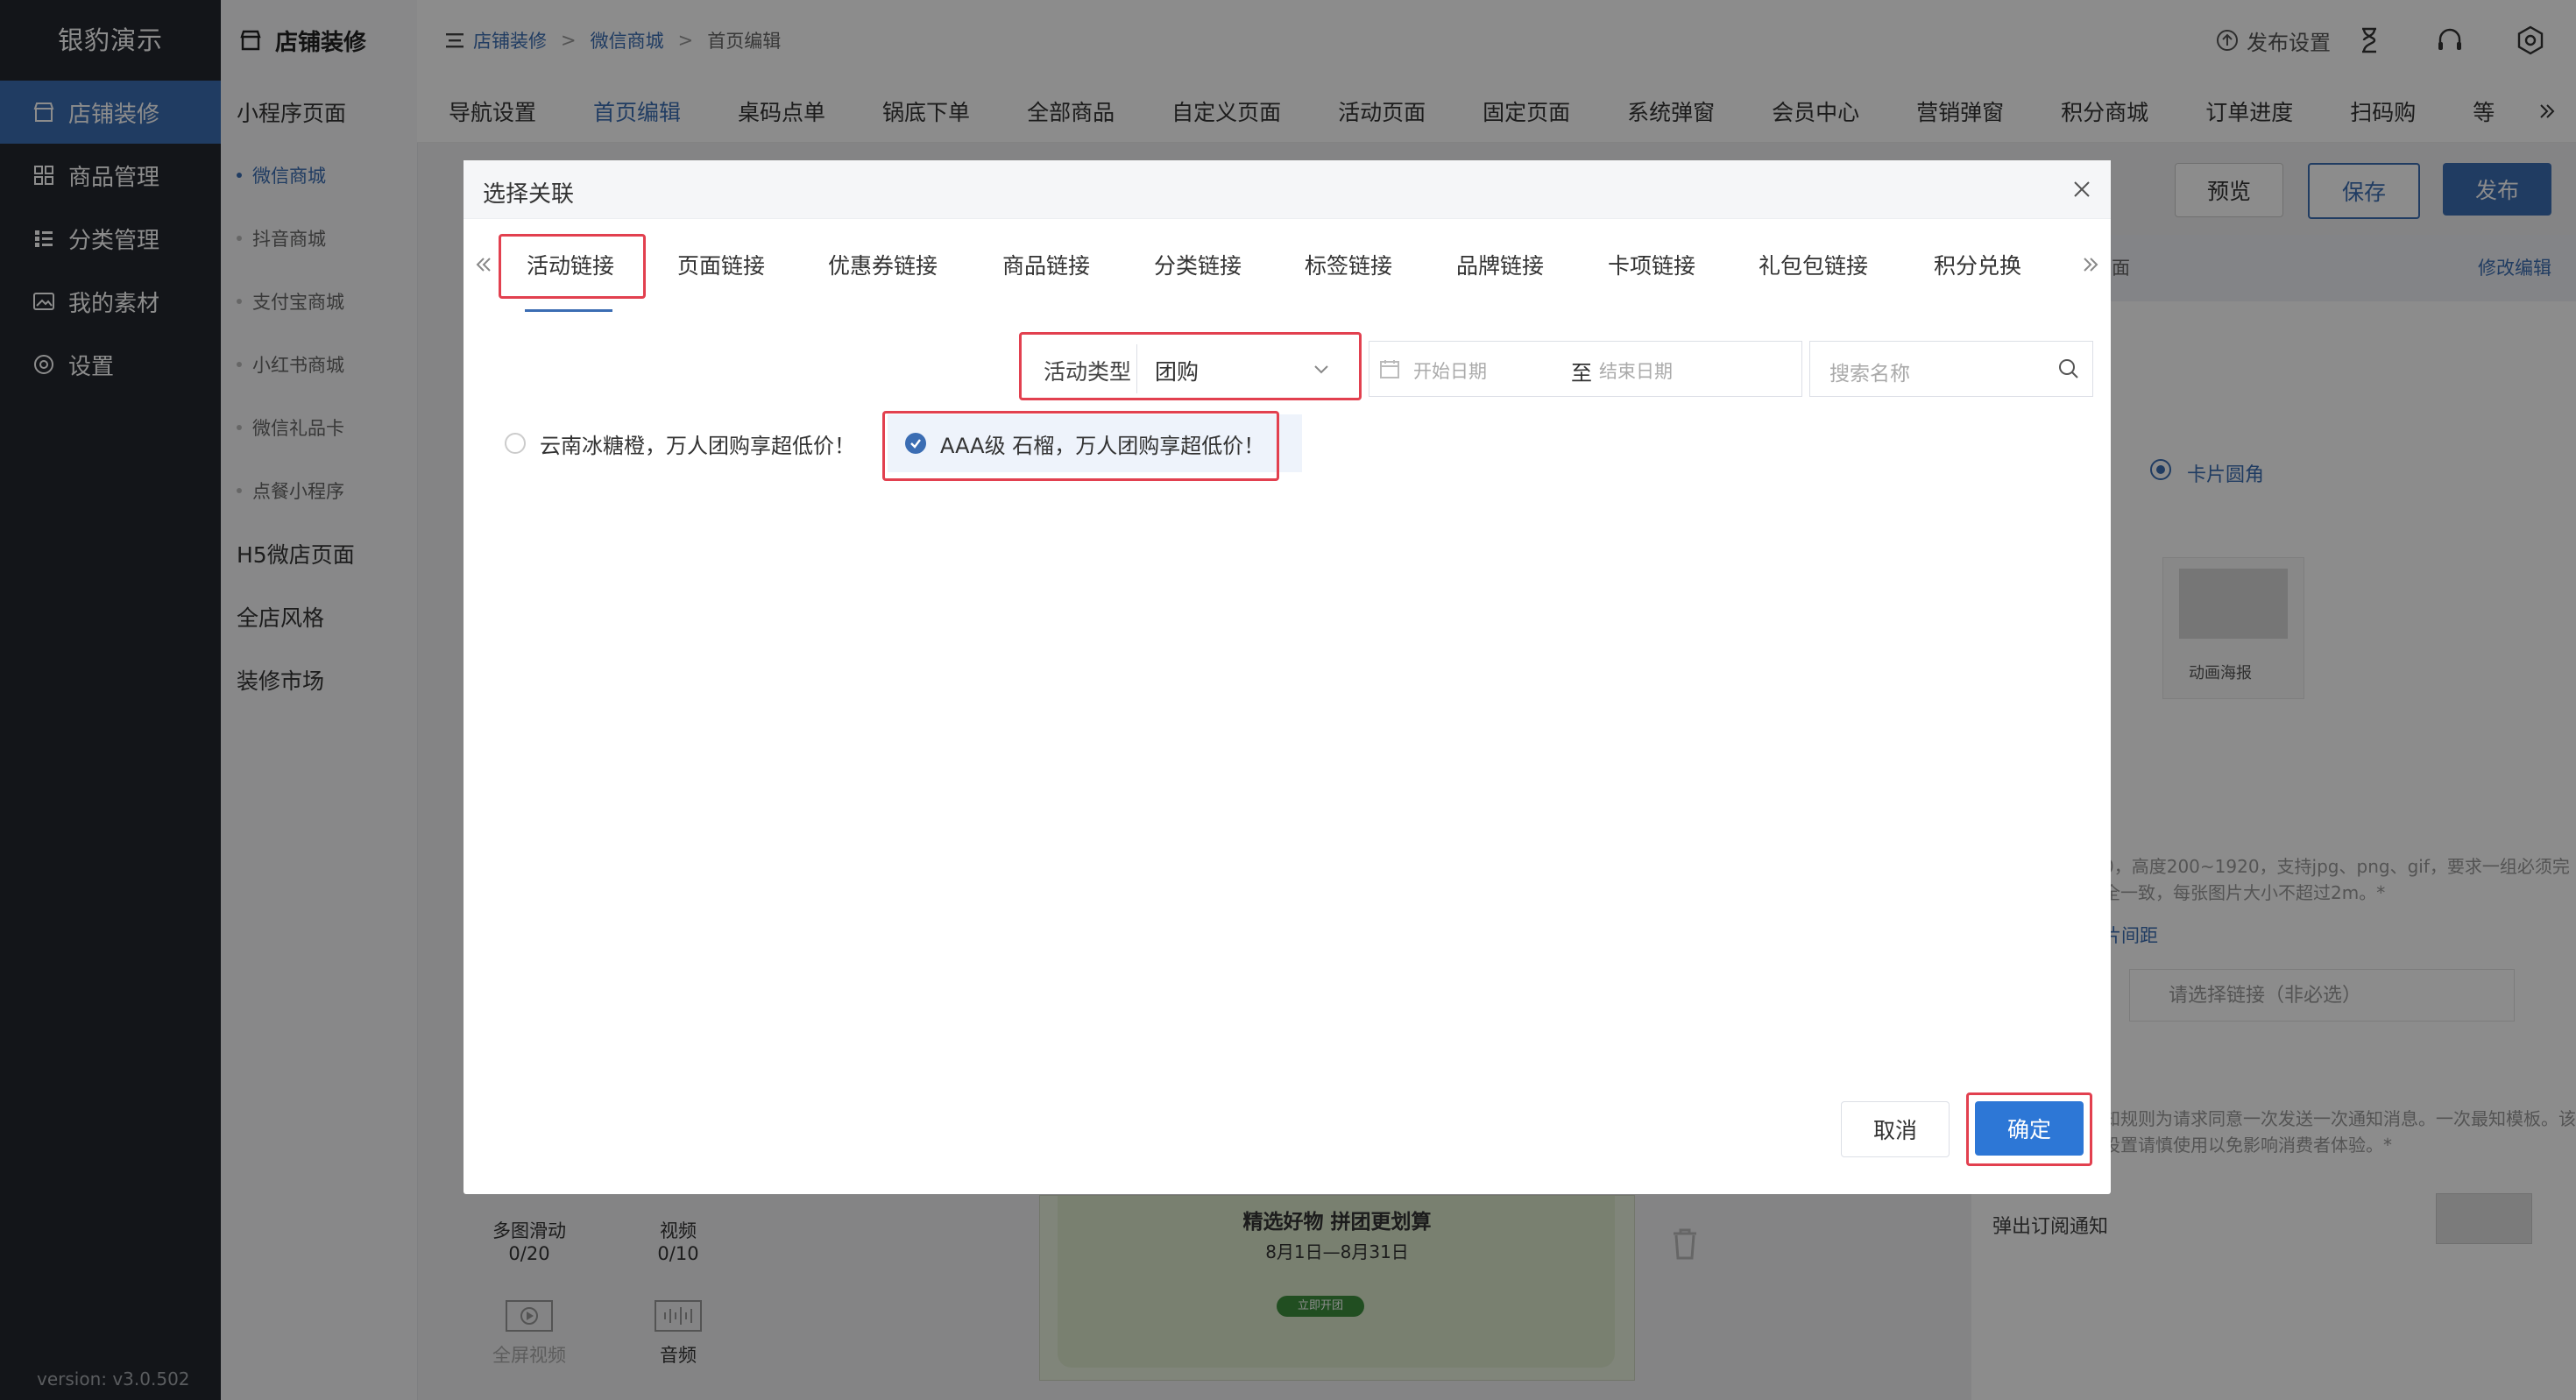 The height and width of the screenshot is (1400, 2576). What do you see at coordinates (721, 266) in the screenshot?
I see `tab-page-link: 页面链接` at bounding box center [721, 266].